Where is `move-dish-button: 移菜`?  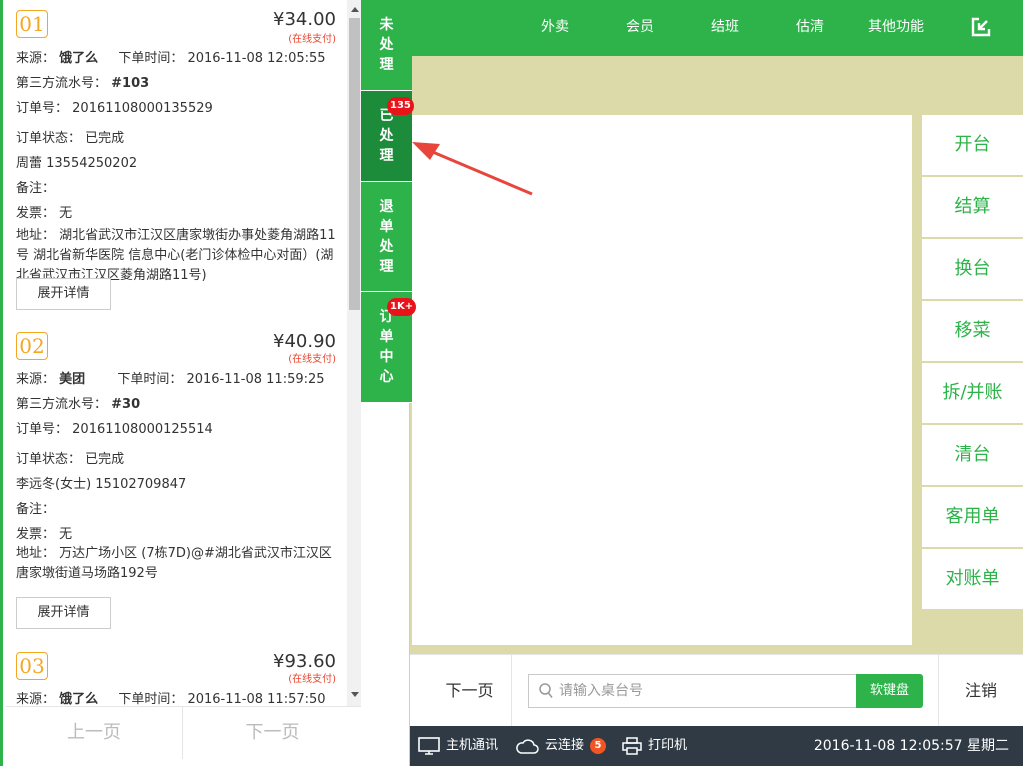 move-dish-button: 移菜 is located at coordinates (972, 331).